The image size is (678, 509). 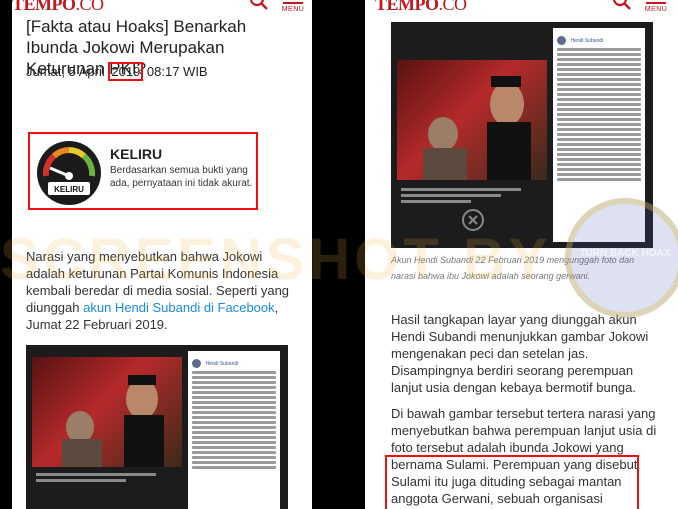 What do you see at coordinates (656, 9) in the screenshot?
I see `menu-button: MENU` at bounding box center [656, 9].